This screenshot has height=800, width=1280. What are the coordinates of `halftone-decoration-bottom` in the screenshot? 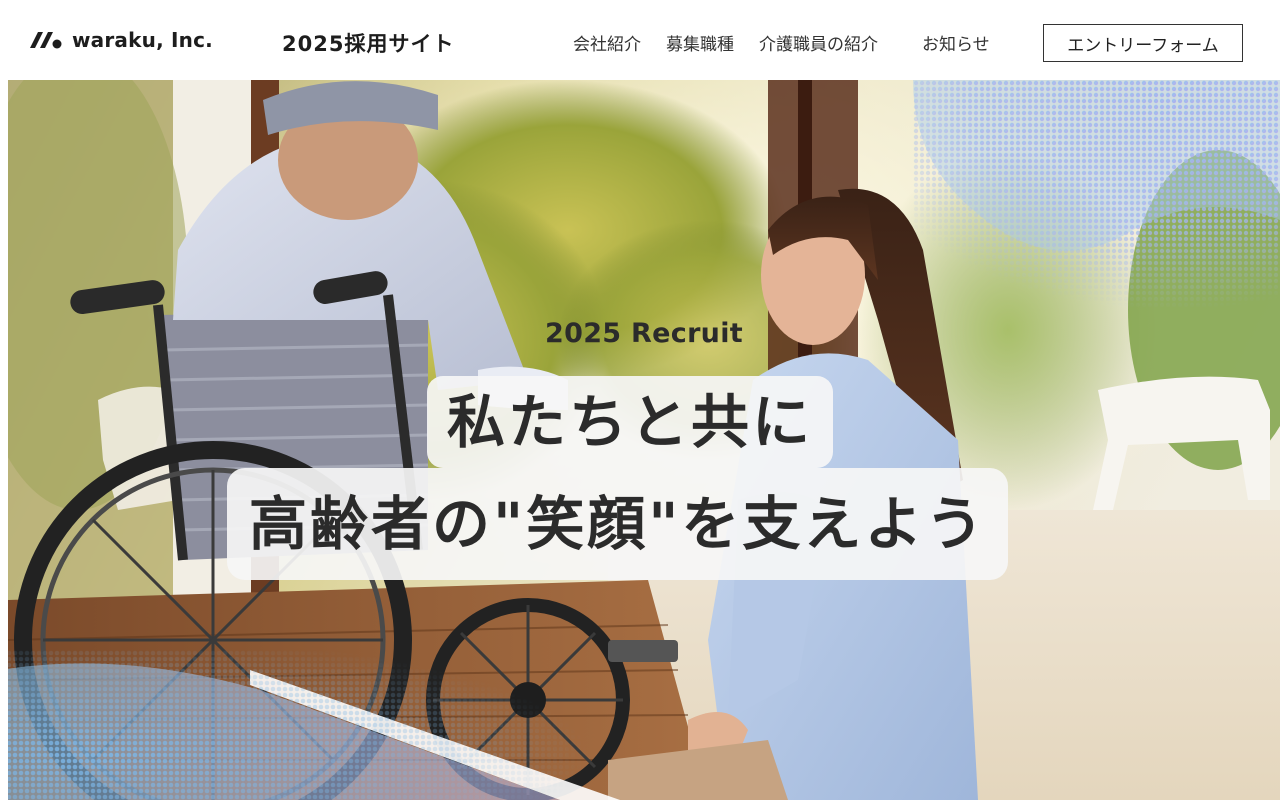 It's located at (314, 725).